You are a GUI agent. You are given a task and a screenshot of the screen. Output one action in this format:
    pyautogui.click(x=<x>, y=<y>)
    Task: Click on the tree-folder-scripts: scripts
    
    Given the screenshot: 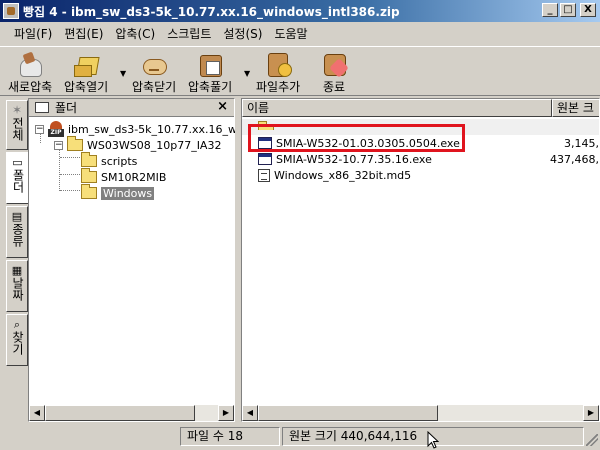 What is the action you would take?
    pyautogui.click(x=109, y=160)
    